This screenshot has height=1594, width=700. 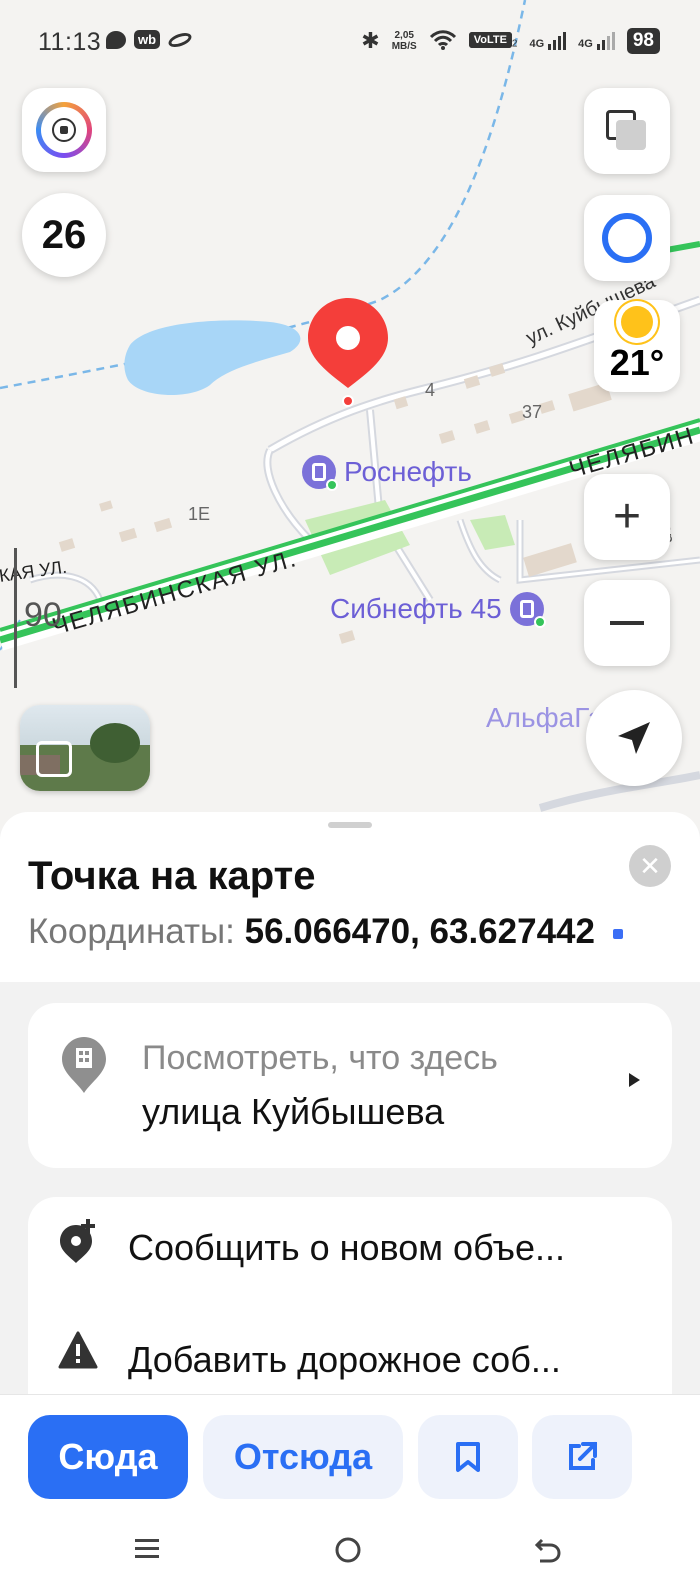 I want to click on battery-indicator: 98, so click(x=643, y=41).